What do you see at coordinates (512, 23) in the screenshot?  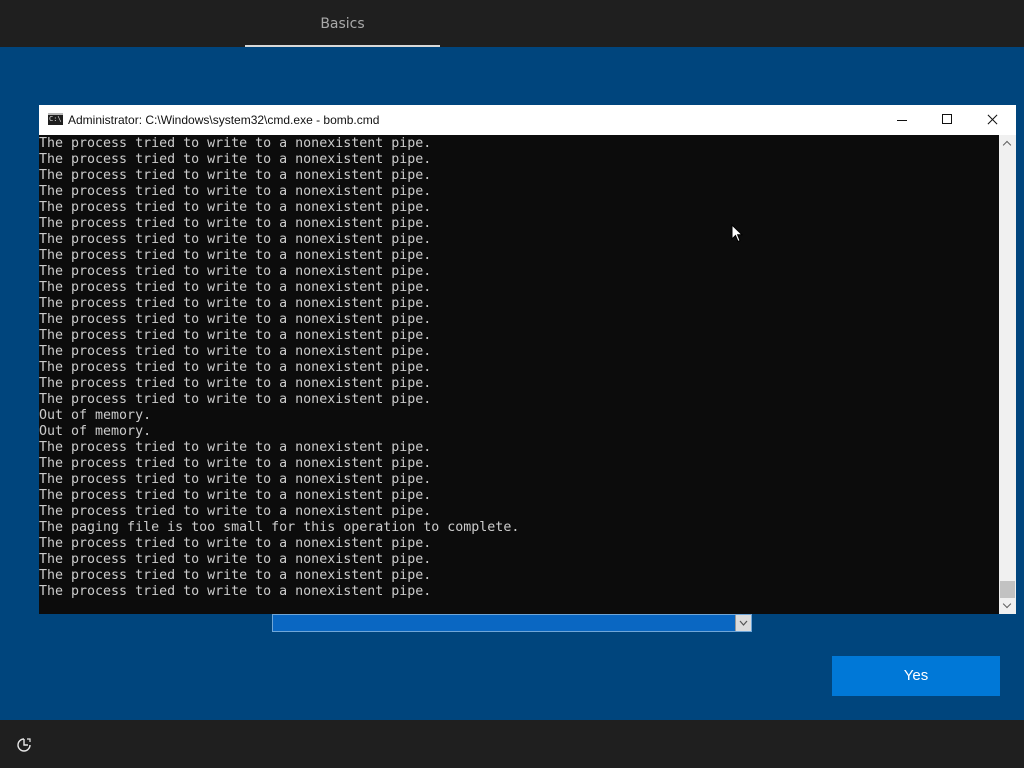 I see `setup-header: Basics` at bounding box center [512, 23].